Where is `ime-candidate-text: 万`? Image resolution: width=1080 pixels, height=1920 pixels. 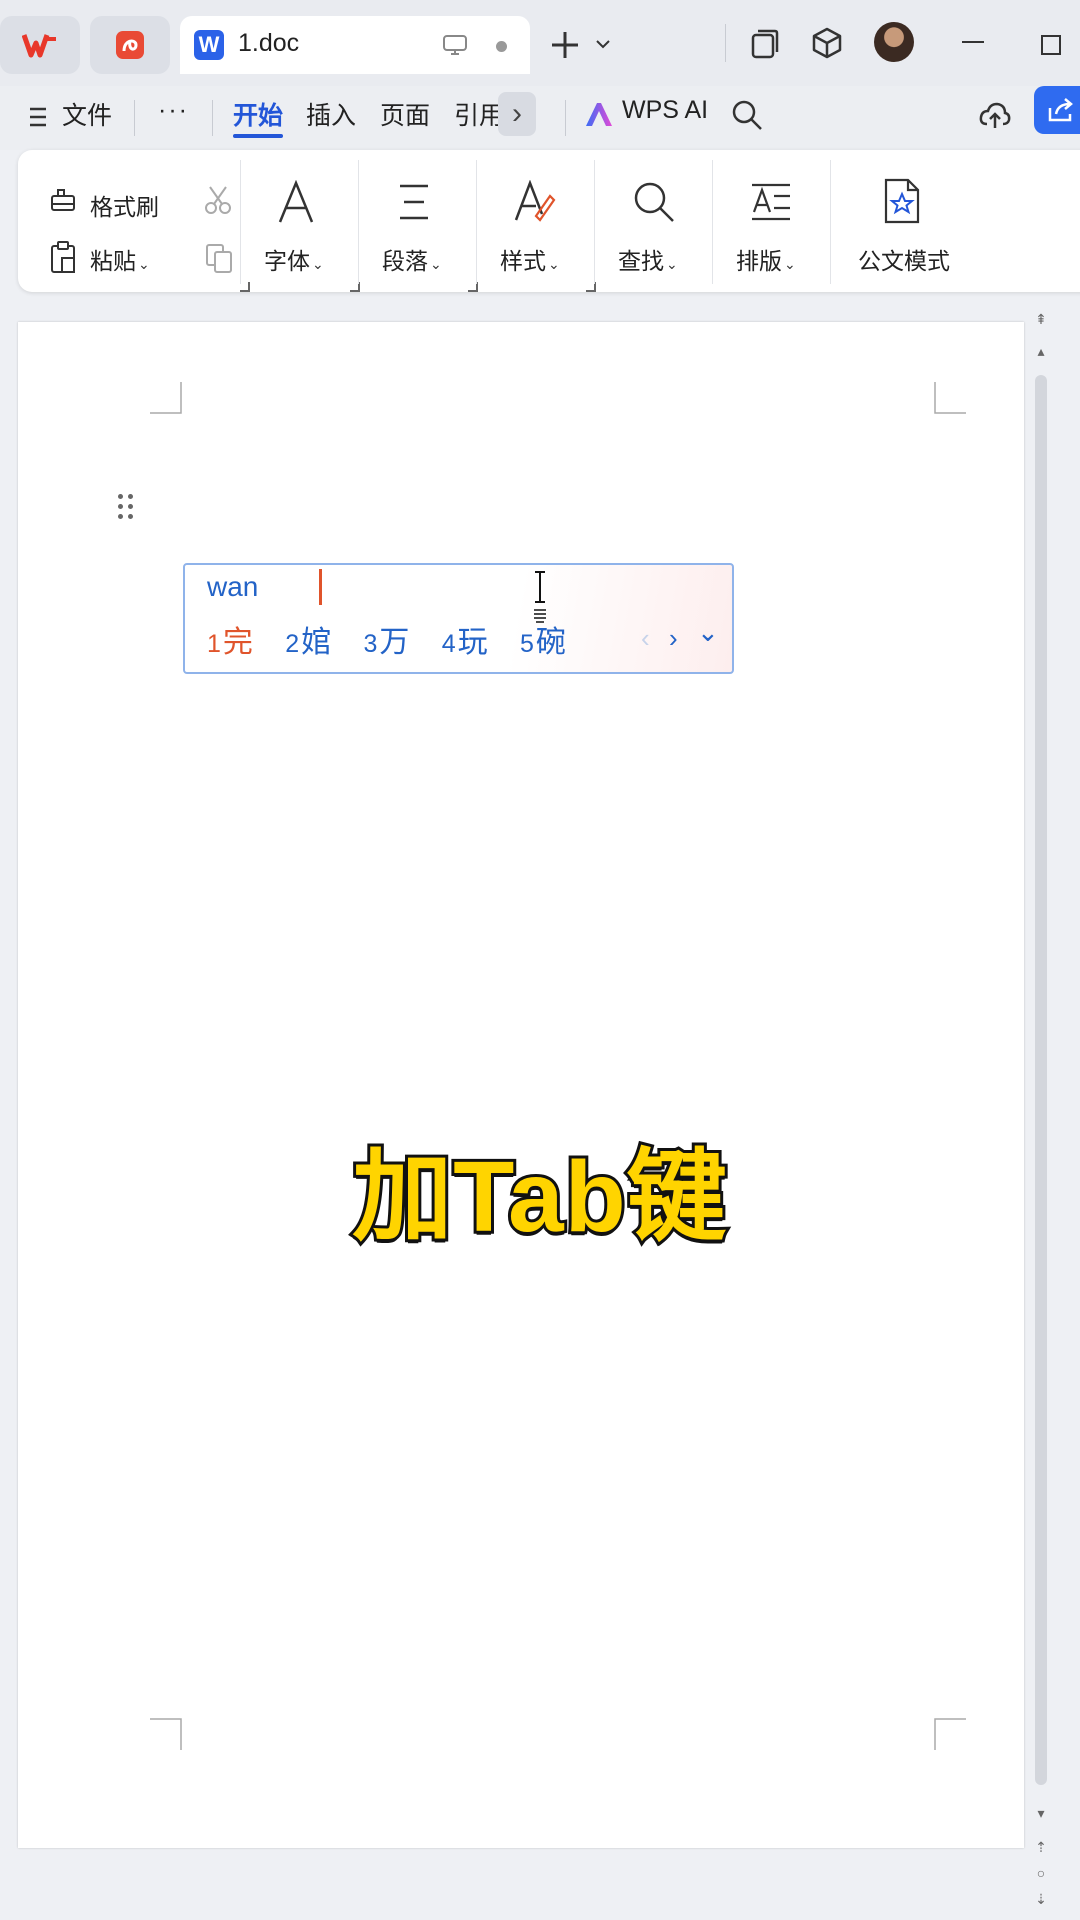 ime-candidate-text: 万 is located at coordinates (394, 642).